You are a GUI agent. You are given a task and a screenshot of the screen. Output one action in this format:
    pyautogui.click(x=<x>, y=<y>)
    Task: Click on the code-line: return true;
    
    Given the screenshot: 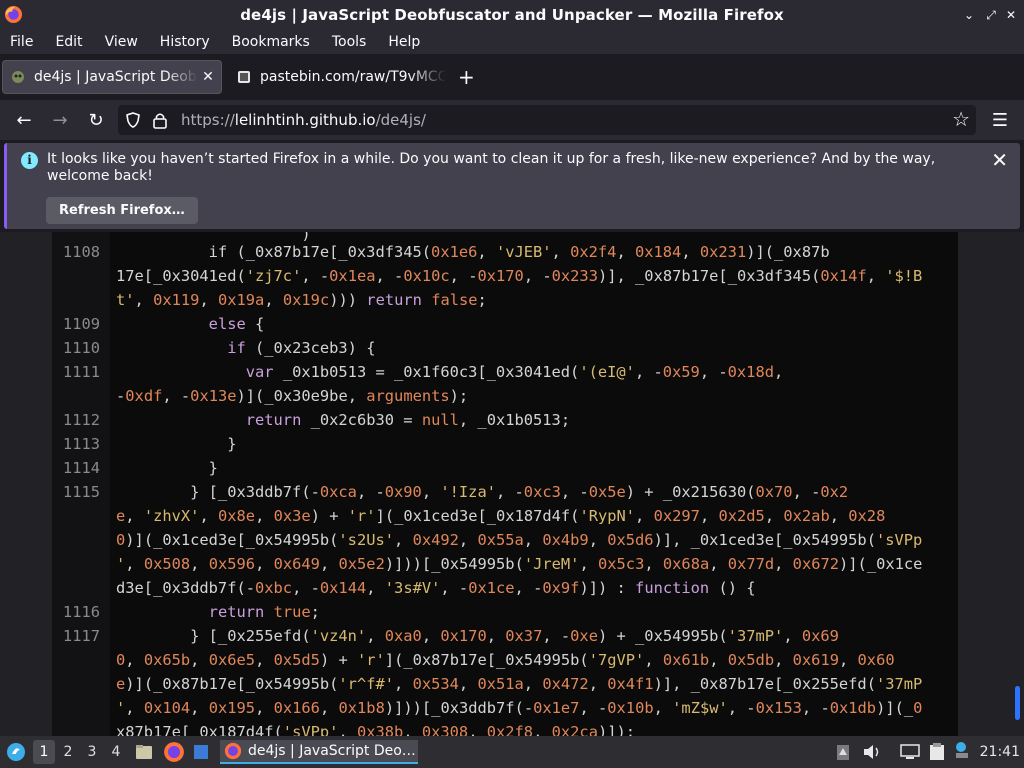 What is the action you would take?
    pyautogui.click(x=264, y=612)
    